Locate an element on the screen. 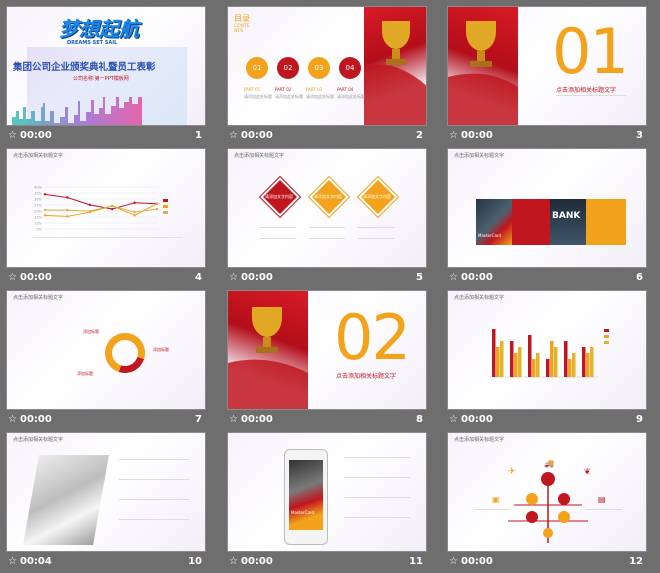 Image resolution: width=660 pixels, height=573 pixels. slide-7-canvas: 点击添加相关标题文字 添加标题 添加标题 添加标题 is located at coordinates (106, 350).